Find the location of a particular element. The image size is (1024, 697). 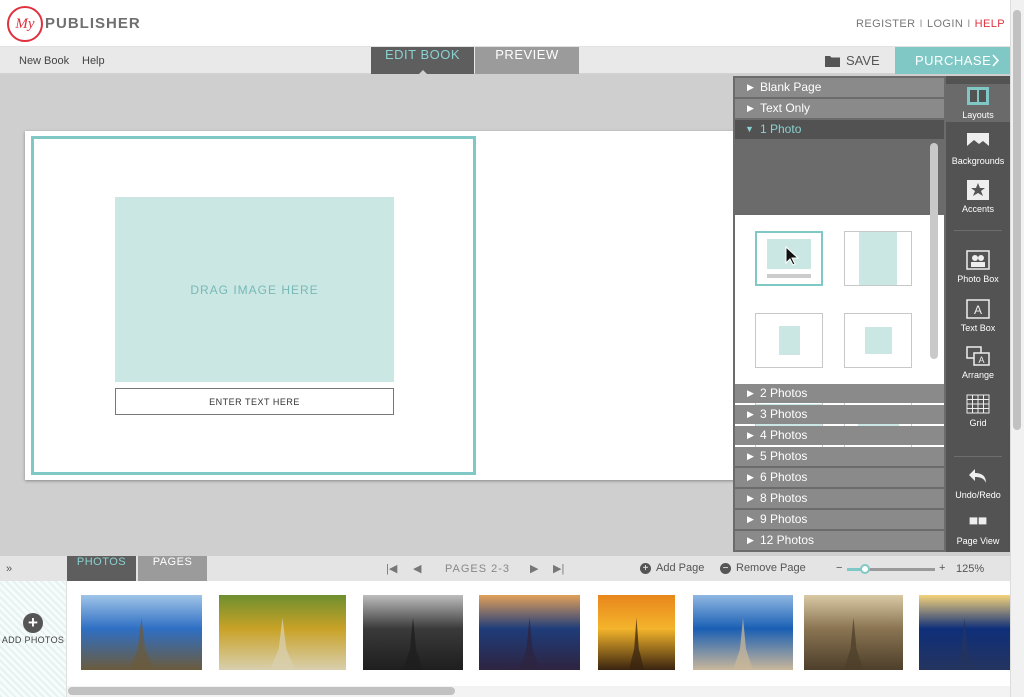

save-button: SAVE is located at coordinates (852, 60).